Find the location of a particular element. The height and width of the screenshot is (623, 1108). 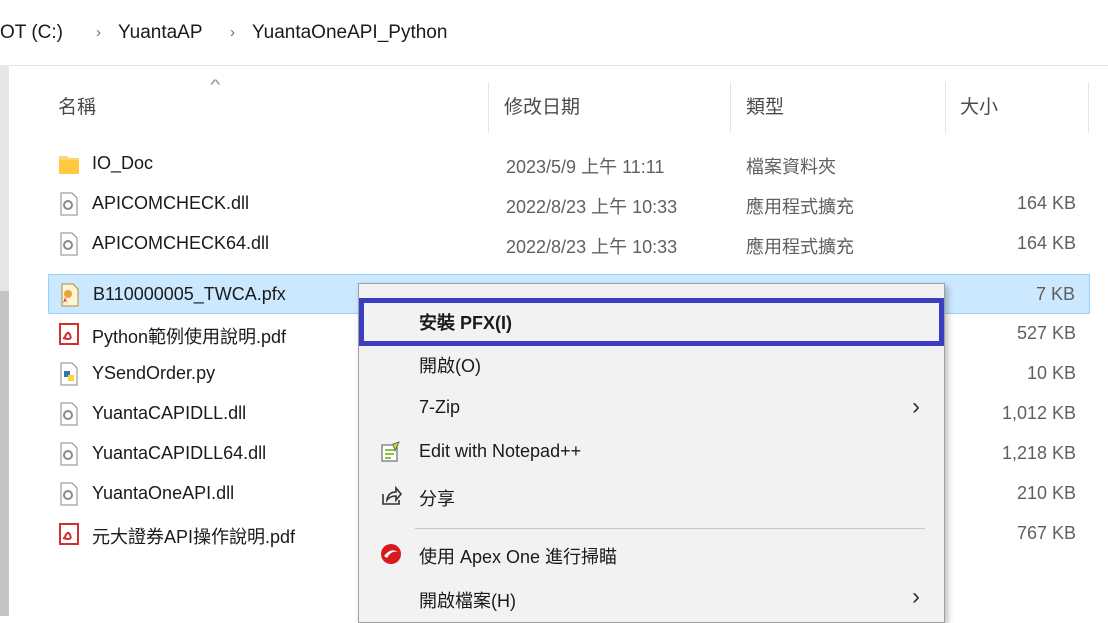

file-date: 2023/5/9 上午 11:11 is located at coordinates (585, 167).